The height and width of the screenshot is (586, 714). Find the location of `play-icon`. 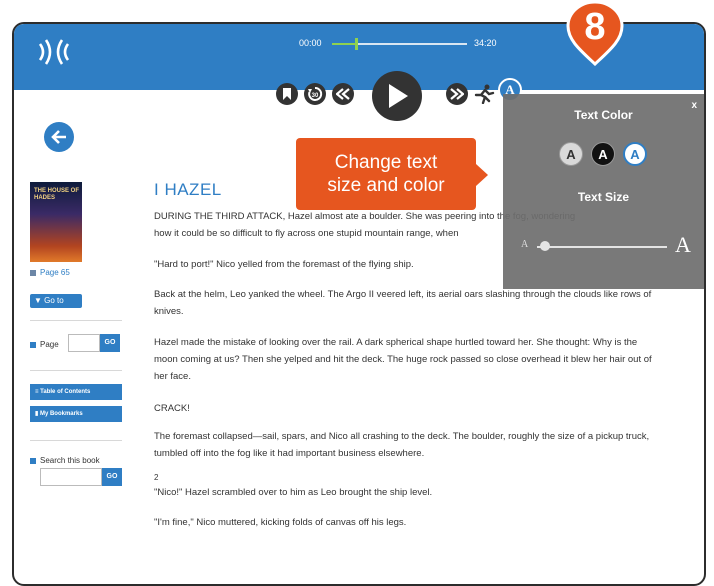

play-icon is located at coordinates (398, 96).